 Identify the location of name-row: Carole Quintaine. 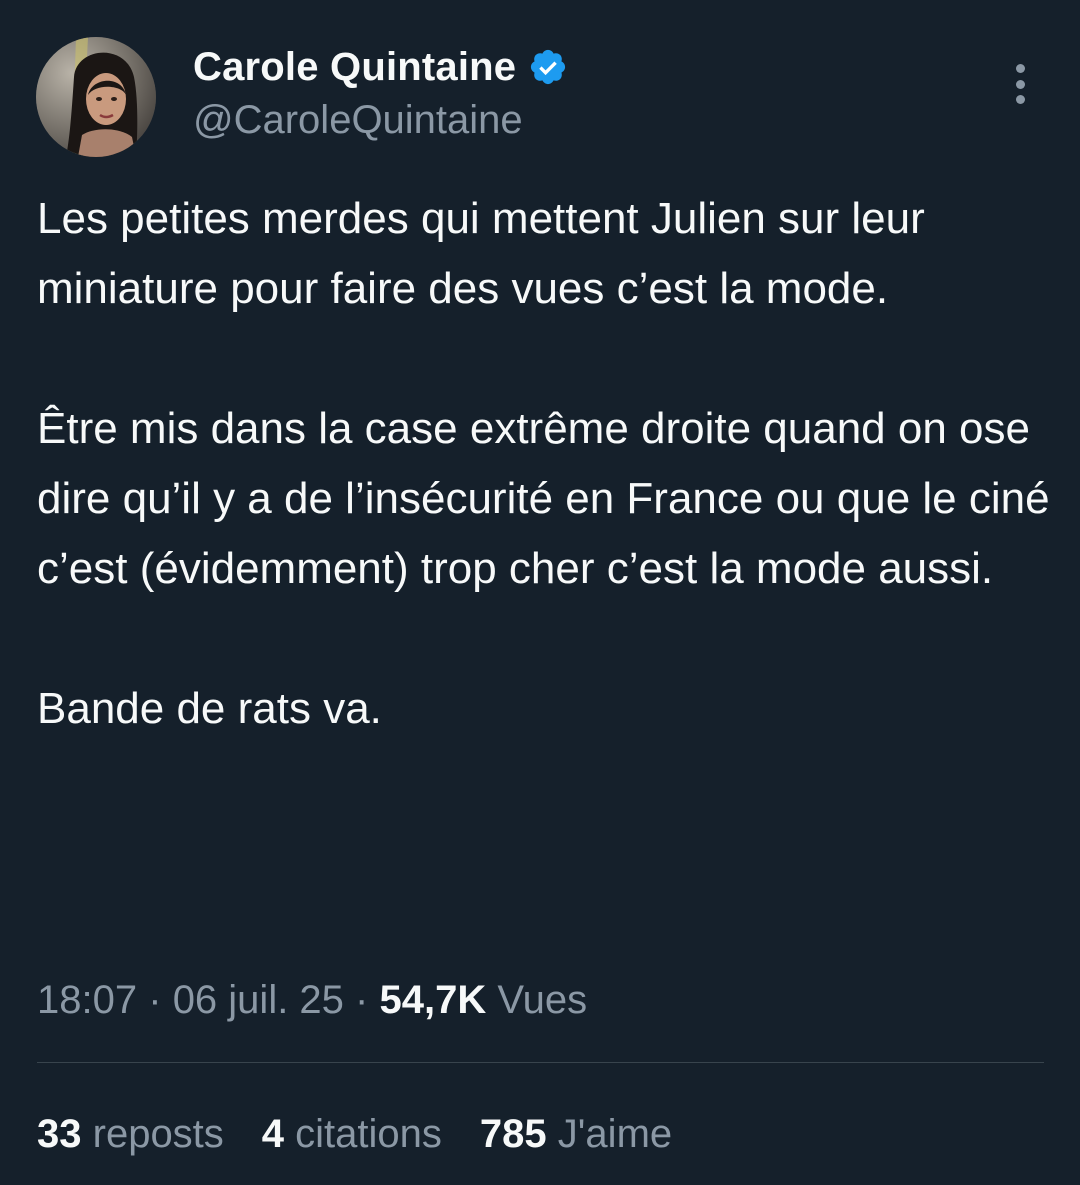
(380, 67).